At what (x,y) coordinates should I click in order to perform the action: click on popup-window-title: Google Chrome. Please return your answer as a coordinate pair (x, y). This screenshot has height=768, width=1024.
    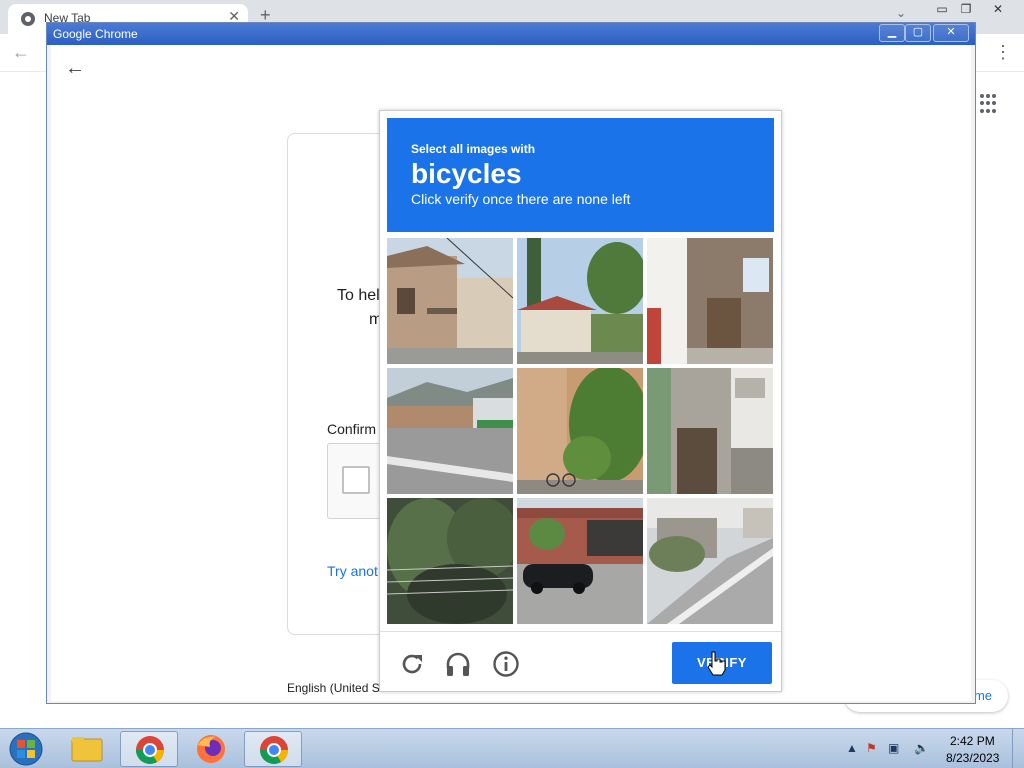
    Looking at the image, I should click on (95, 34).